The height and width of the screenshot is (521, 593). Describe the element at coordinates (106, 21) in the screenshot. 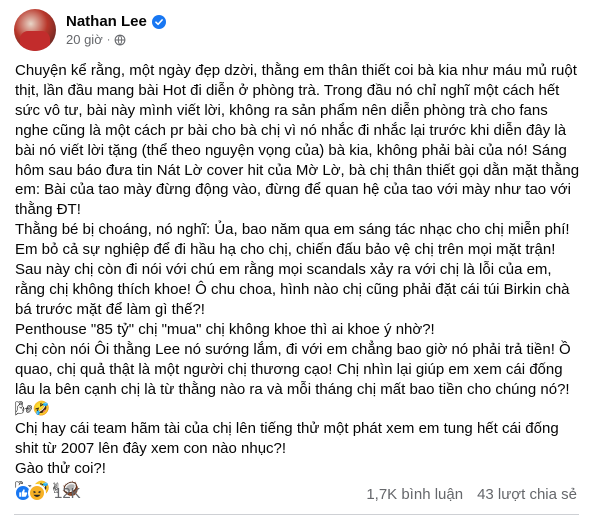

I see `author-name: Nathan Lee` at that location.